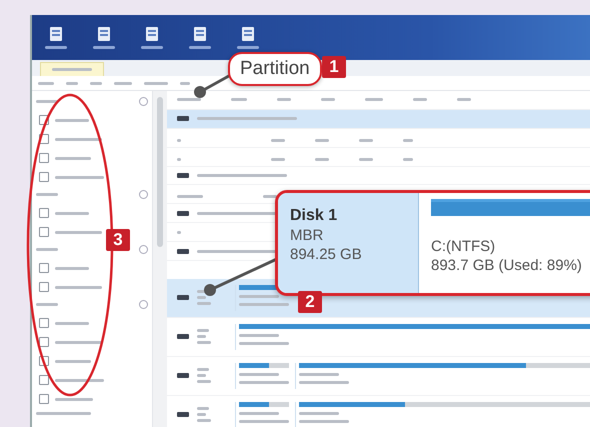 This screenshot has height=427, width=590. Describe the element at coordinates (326, 254) in the screenshot. I see `disk-size: 894.25 GB` at that location.